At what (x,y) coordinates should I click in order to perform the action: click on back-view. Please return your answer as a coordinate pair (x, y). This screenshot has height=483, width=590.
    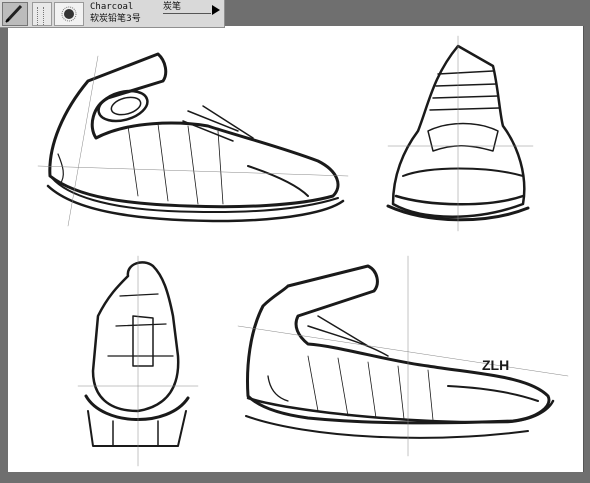
    Looking at the image, I should click on (138, 361).